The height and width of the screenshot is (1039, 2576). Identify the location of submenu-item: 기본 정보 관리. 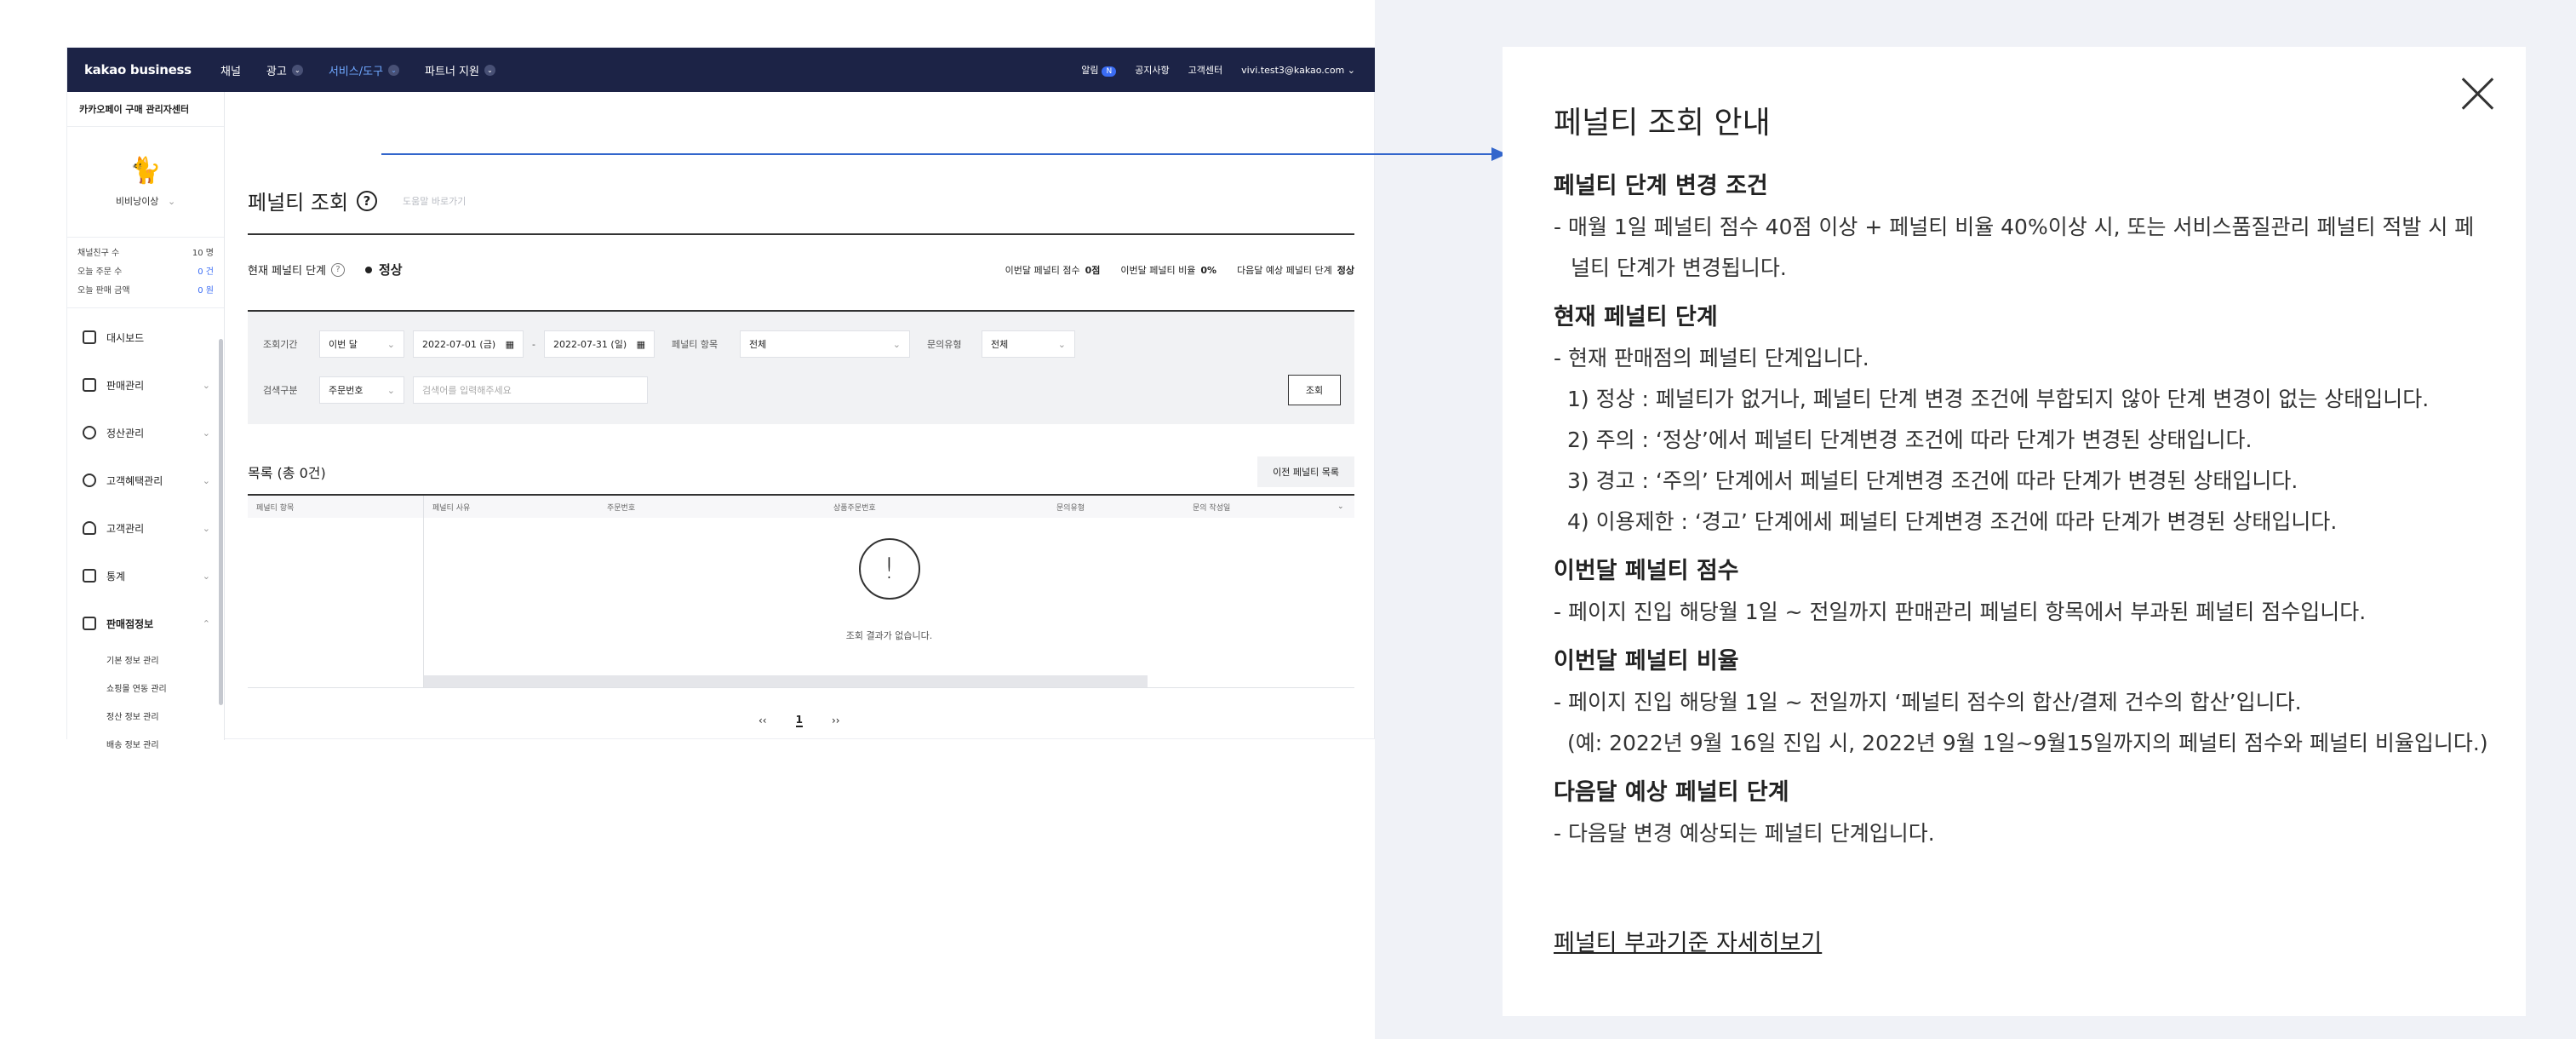
(165, 661).